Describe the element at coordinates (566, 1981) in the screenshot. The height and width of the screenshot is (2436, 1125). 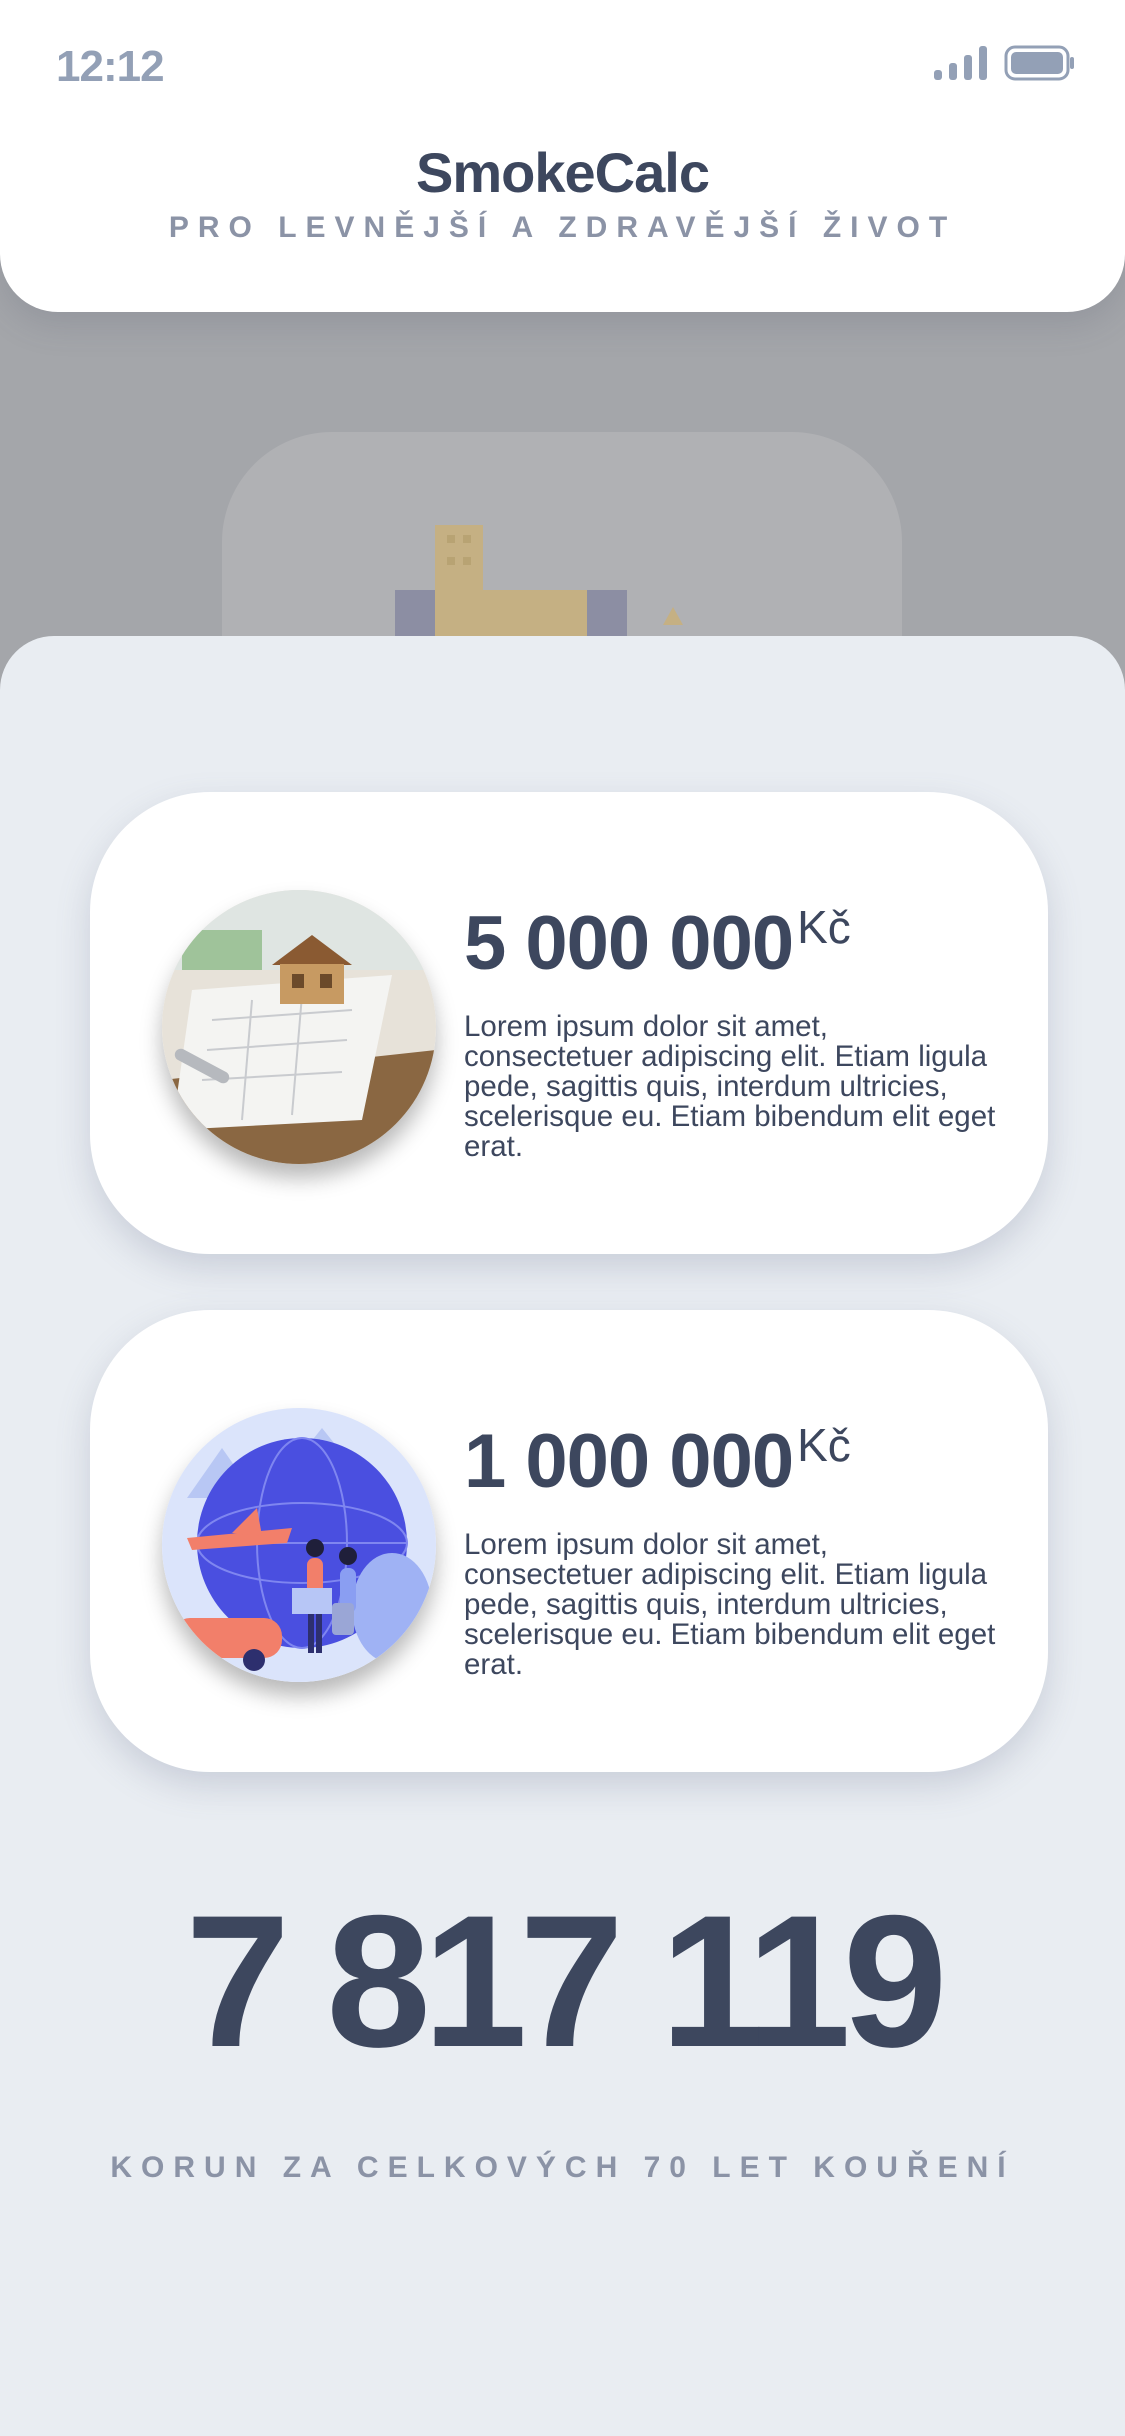
I see `total-amount: 7 817 119` at that location.